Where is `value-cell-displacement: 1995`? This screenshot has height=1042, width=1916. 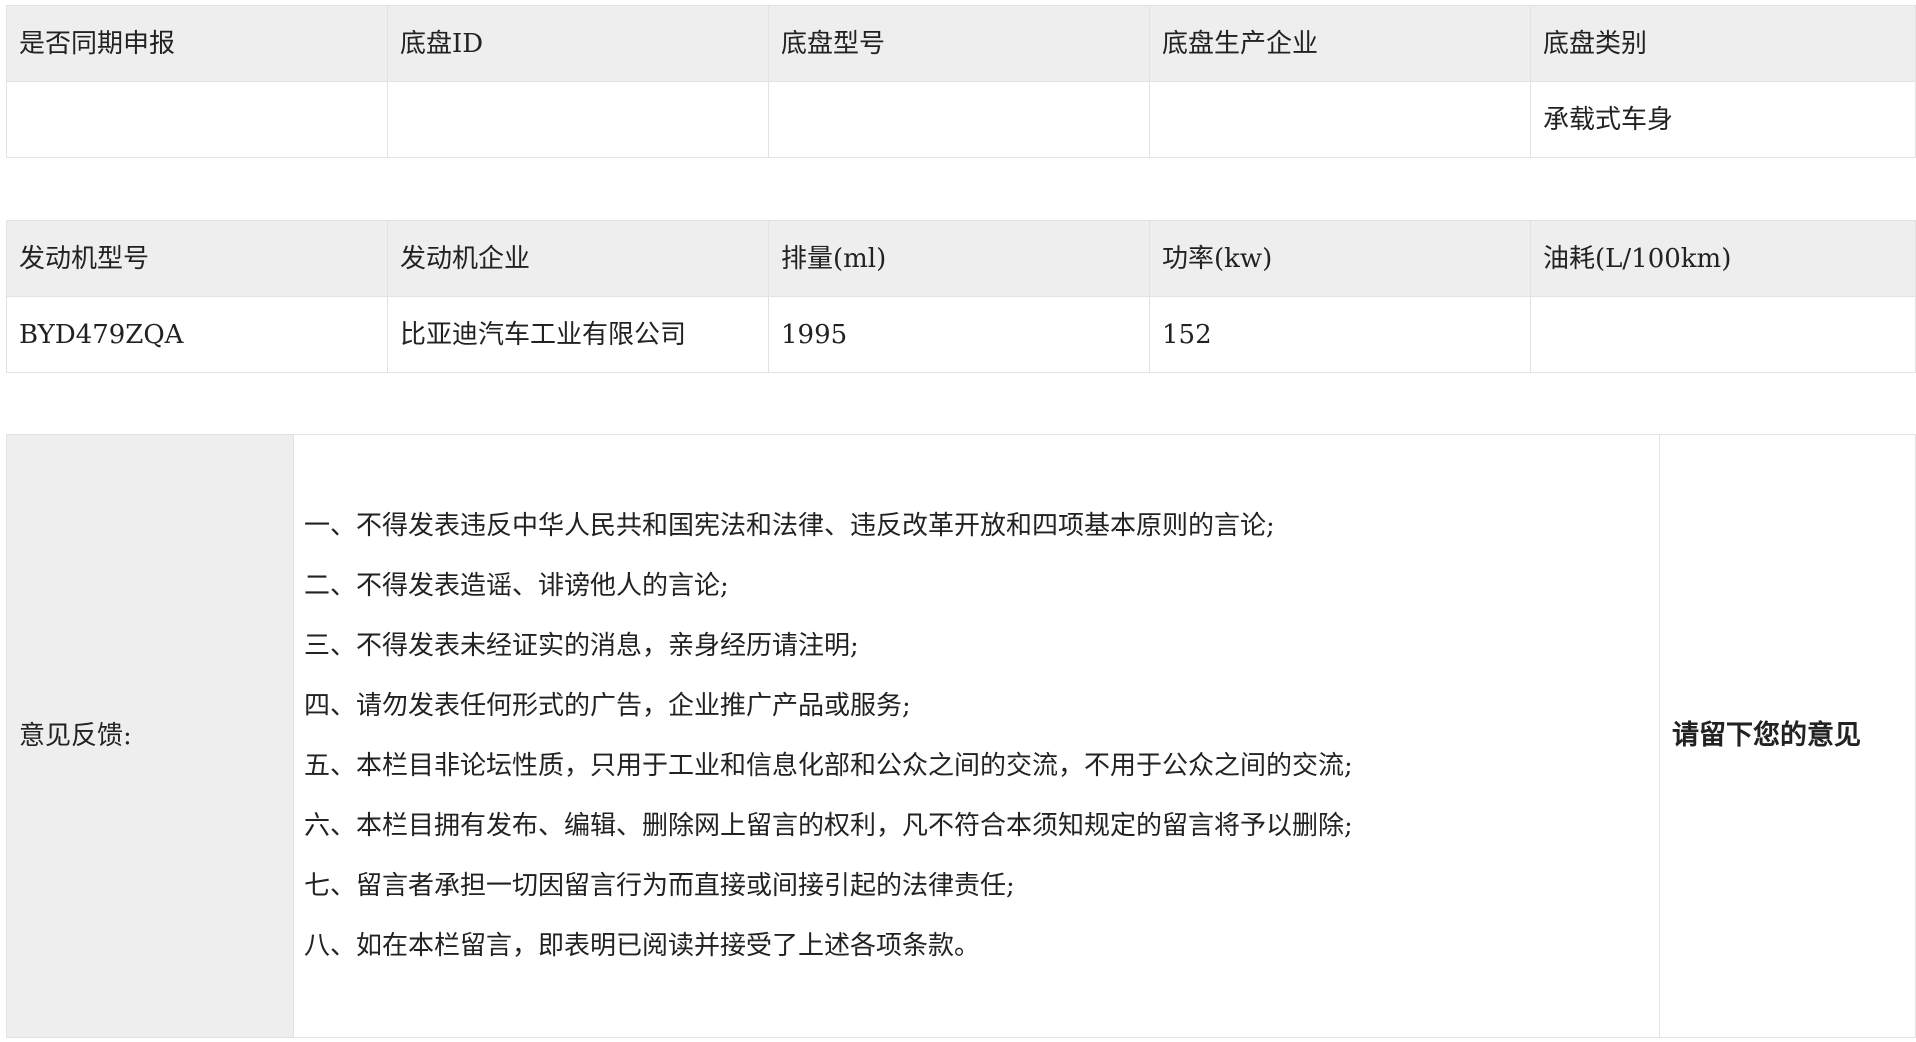
value-cell-displacement: 1995 is located at coordinates (959, 334).